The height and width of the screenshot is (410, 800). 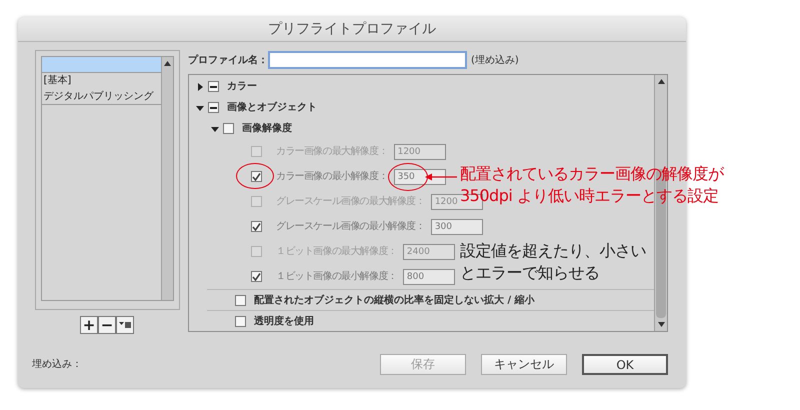 What do you see at coordinates (267, 128) in the screenshot?
I see `setting-label: 画像解像度` at bounding box center [267, 128].